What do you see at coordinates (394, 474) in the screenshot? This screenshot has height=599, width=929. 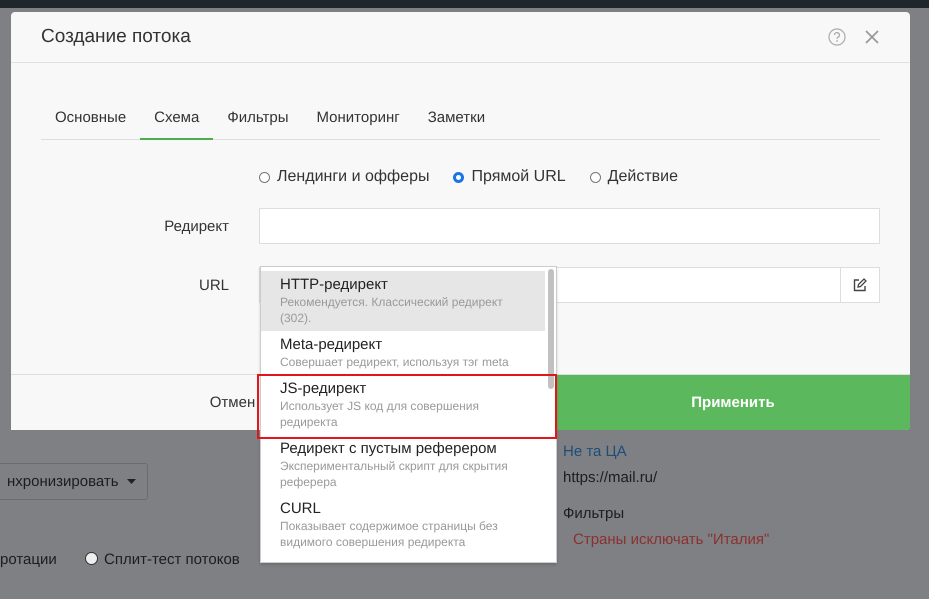 I see `option-description: Экспериментальный скрипт для скрытия реферера` at bounding box center [394, 474].